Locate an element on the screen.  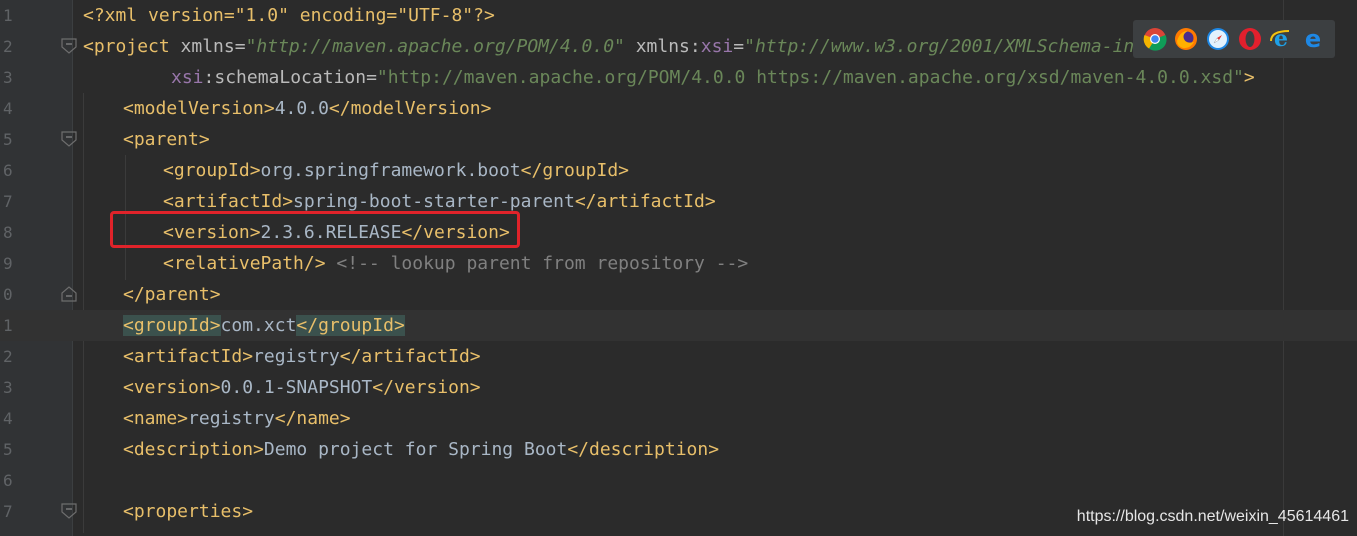
watermark-text: https://blog.csdn.net/weixin_45614461 is located at coordinates (1212, 516).